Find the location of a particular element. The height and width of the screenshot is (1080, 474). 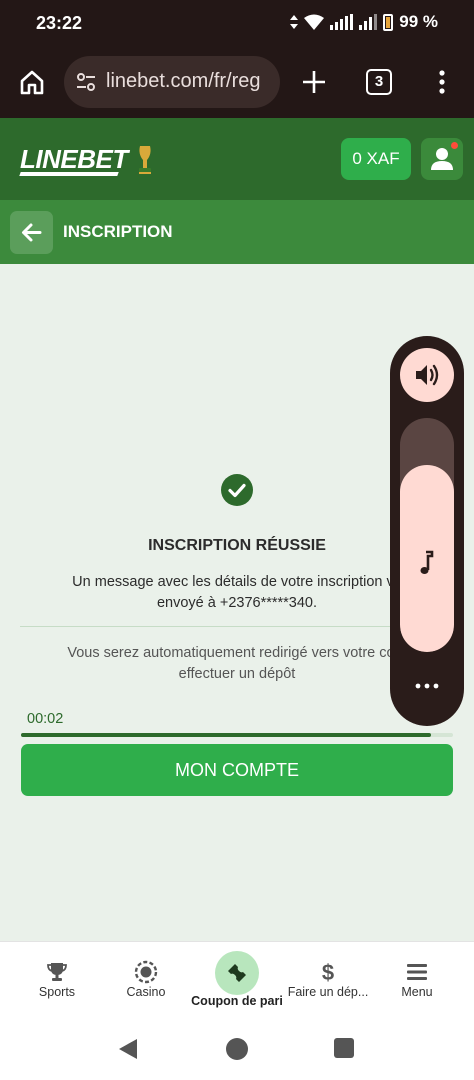

my-account-button: MON COMPTE is located at coordinates (237, 770).